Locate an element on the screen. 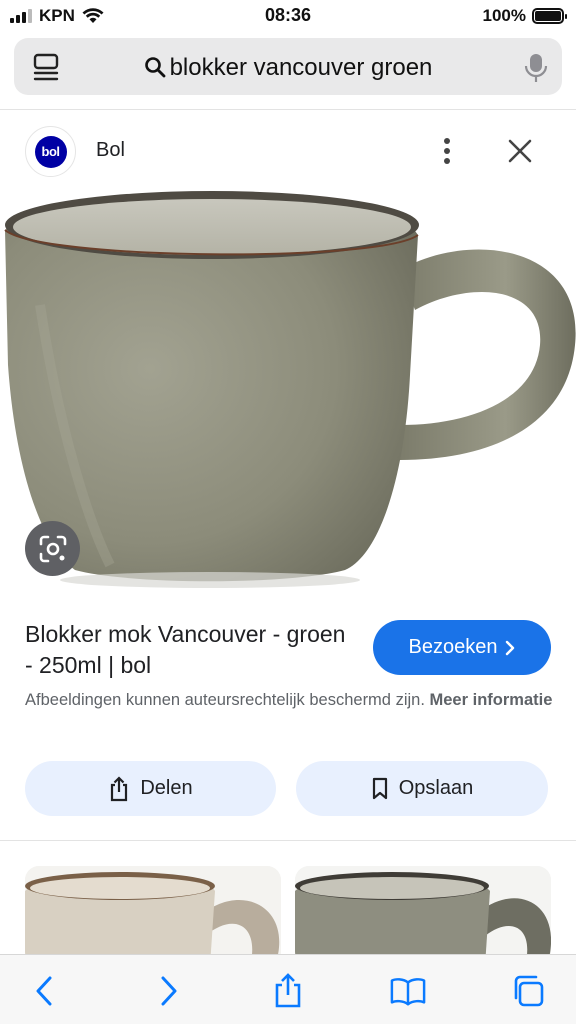  bookmarks-button is located at coordinates (408, 991).